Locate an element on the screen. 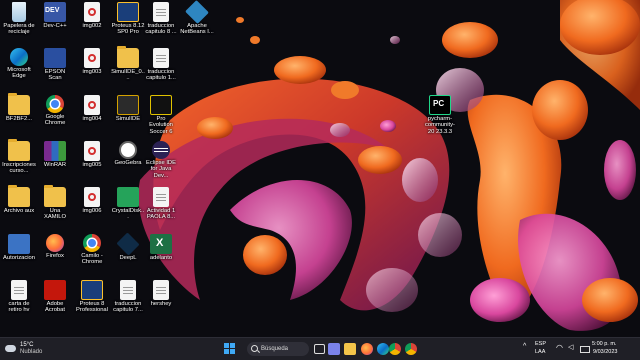 This screenshot has height=360, width=640. desktop-icon: pycharm-community-20 23.3.3 is located at coordinates (440, 115).